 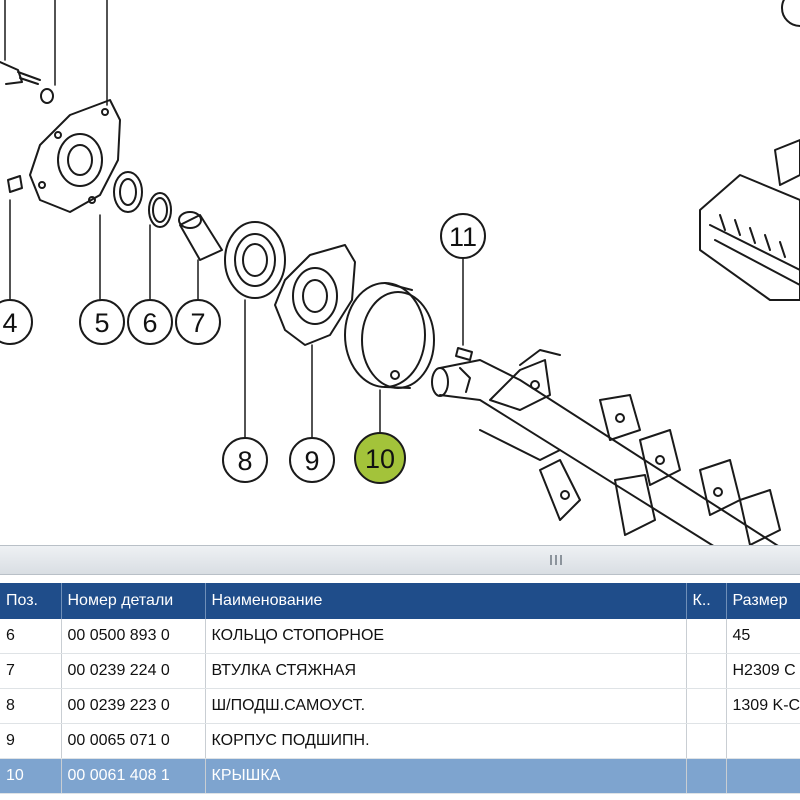 I want to click on svg-text: 5, so click(x=101, y=323).